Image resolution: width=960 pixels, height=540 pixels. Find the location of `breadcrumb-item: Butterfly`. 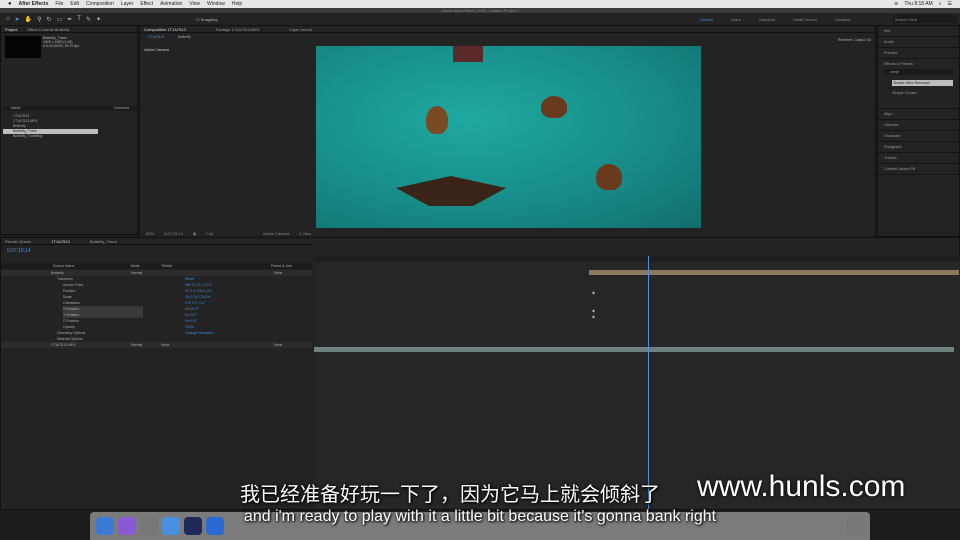

breadcrumb-item: Butterfly is located at coordinates (184, 37).